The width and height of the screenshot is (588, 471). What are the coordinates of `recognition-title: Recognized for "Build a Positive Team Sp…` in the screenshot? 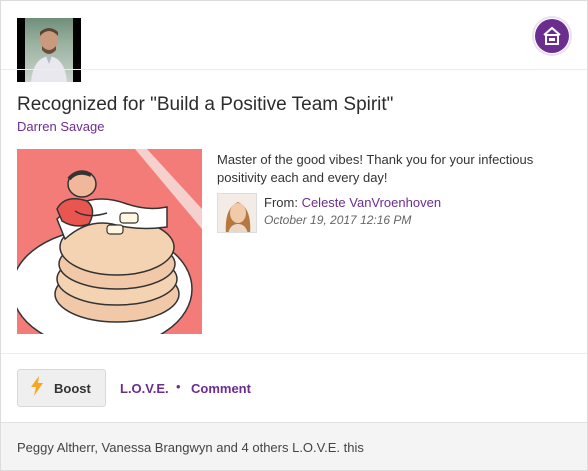 It's located at (205, 104).